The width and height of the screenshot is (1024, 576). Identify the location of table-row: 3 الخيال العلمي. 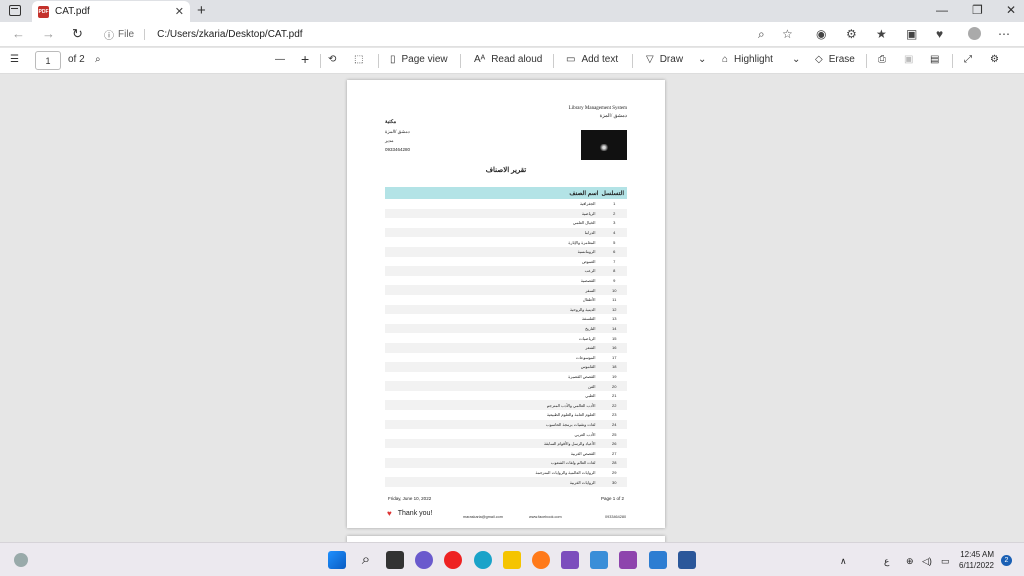
(506, 223).